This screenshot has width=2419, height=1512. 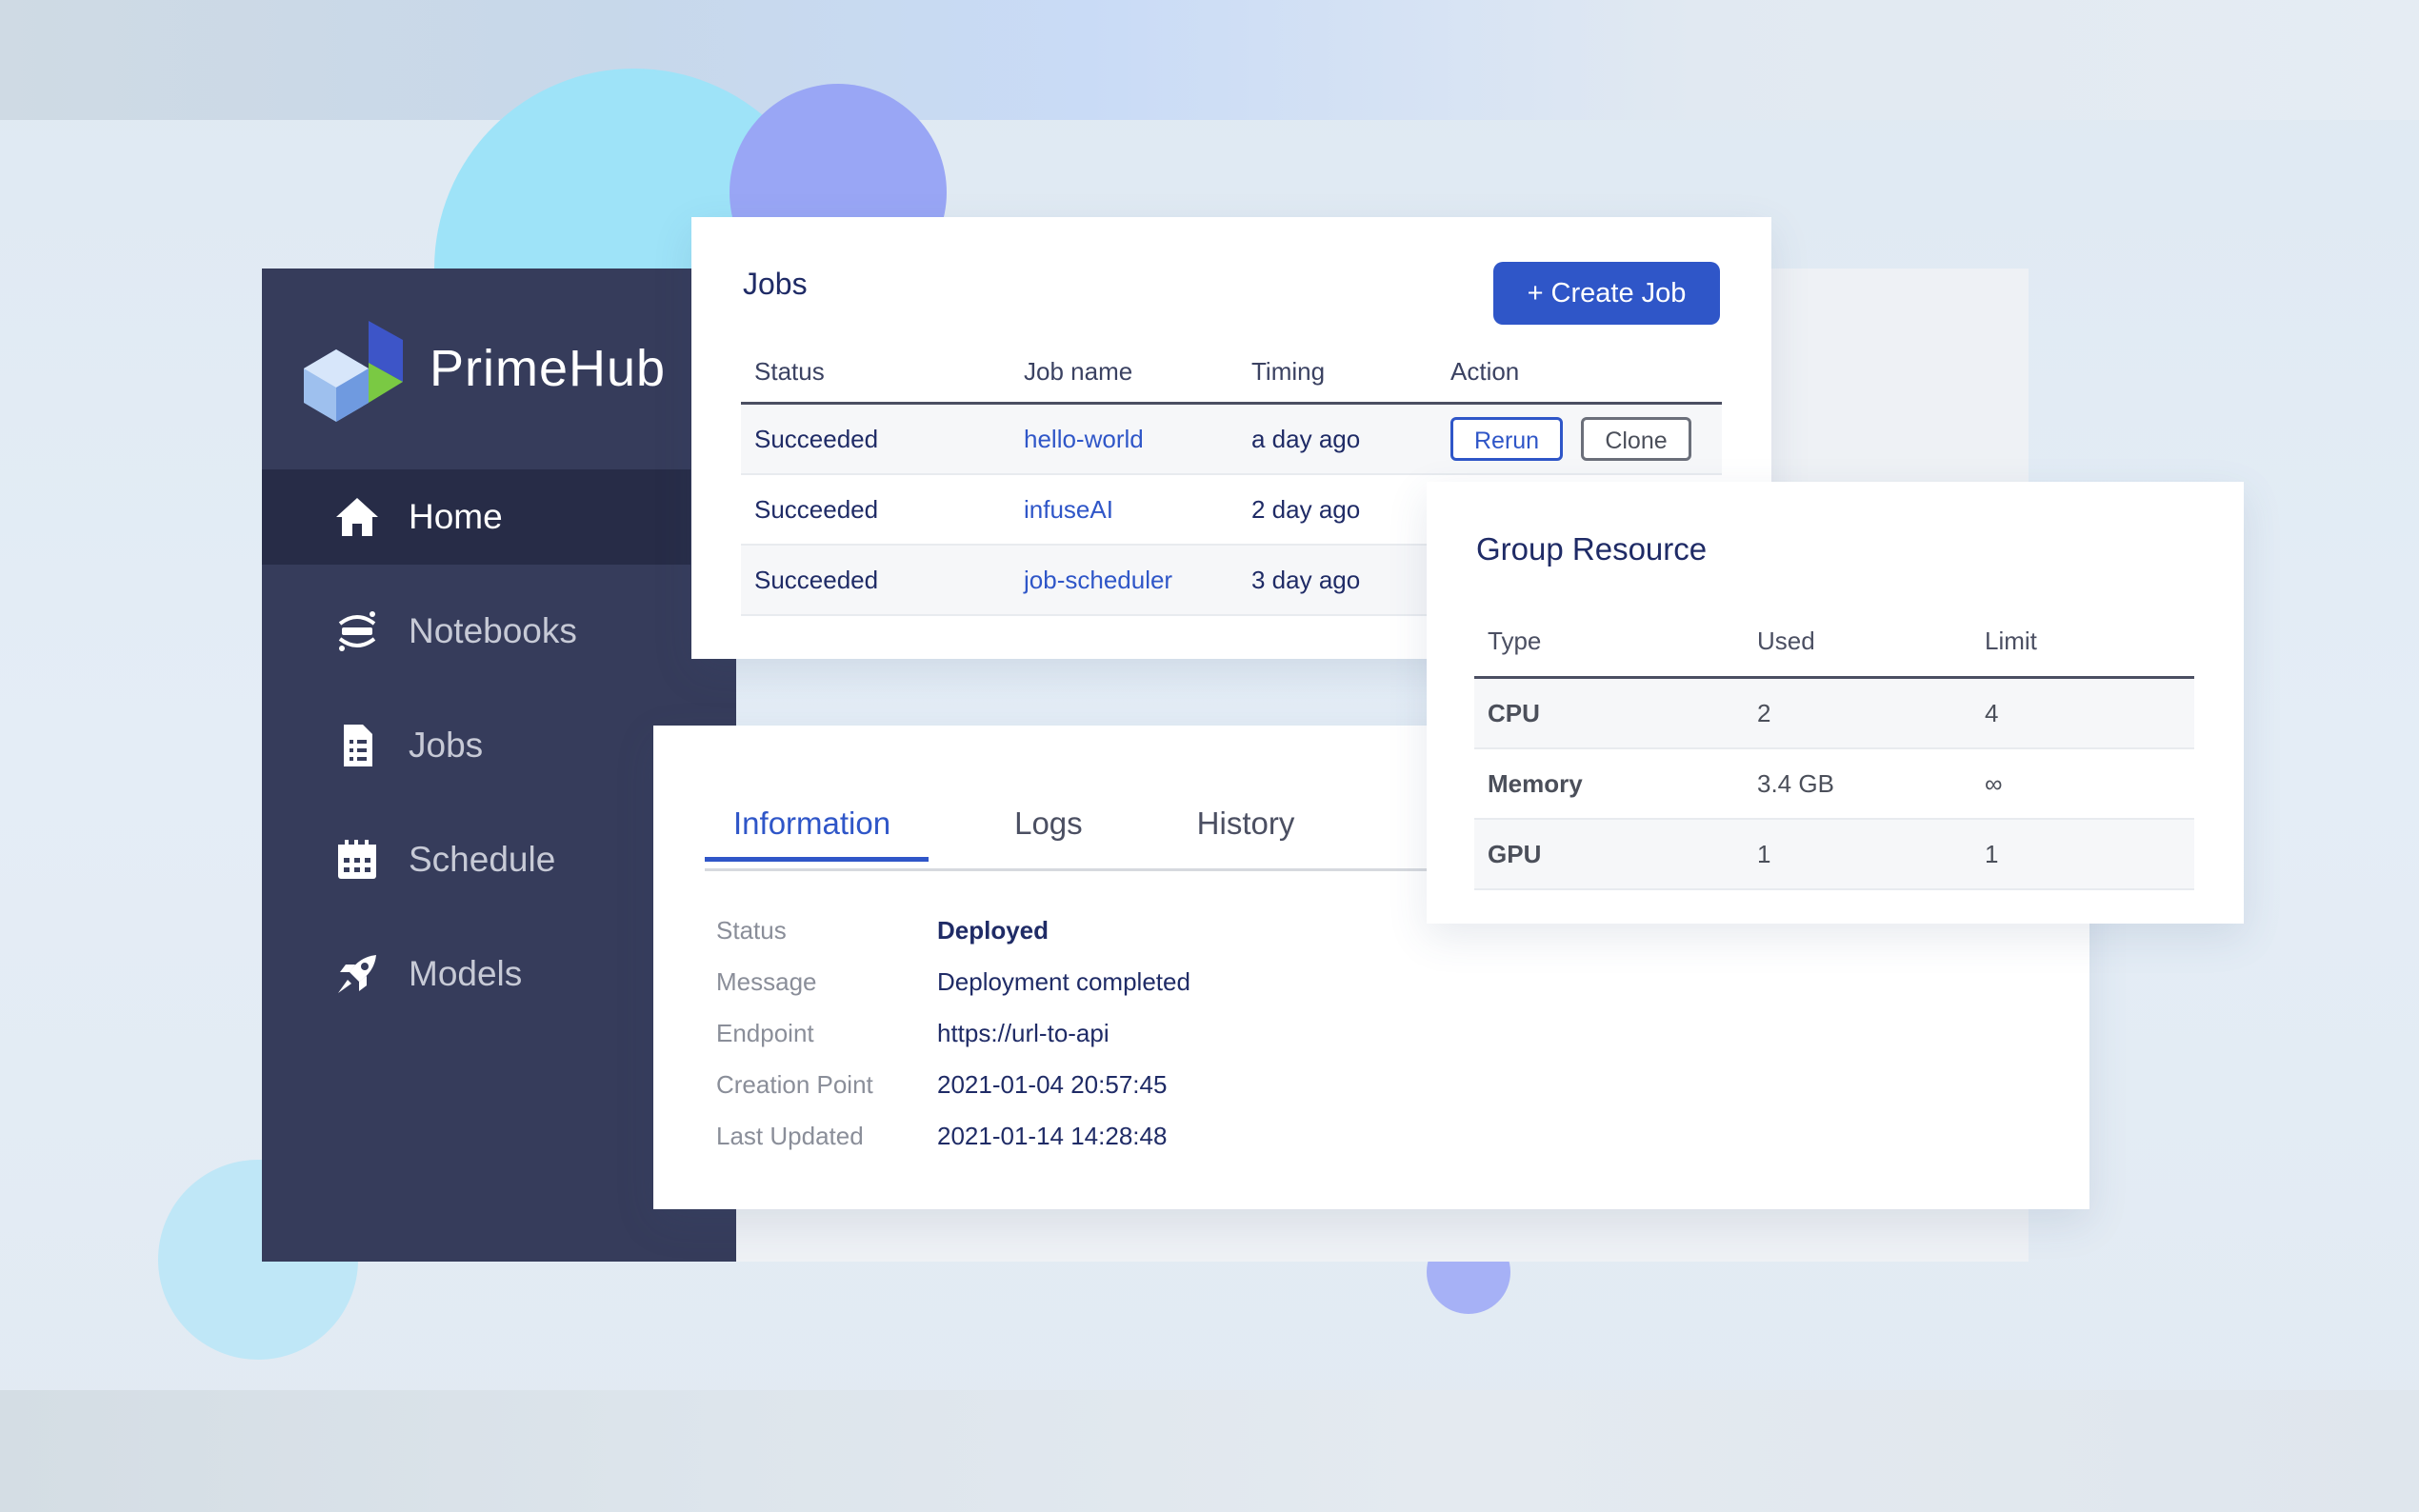 What do you see at coordinates (2082, 713) in the screenshot?
I see `resource-limit: 4` at bounding box center [2082, 713].